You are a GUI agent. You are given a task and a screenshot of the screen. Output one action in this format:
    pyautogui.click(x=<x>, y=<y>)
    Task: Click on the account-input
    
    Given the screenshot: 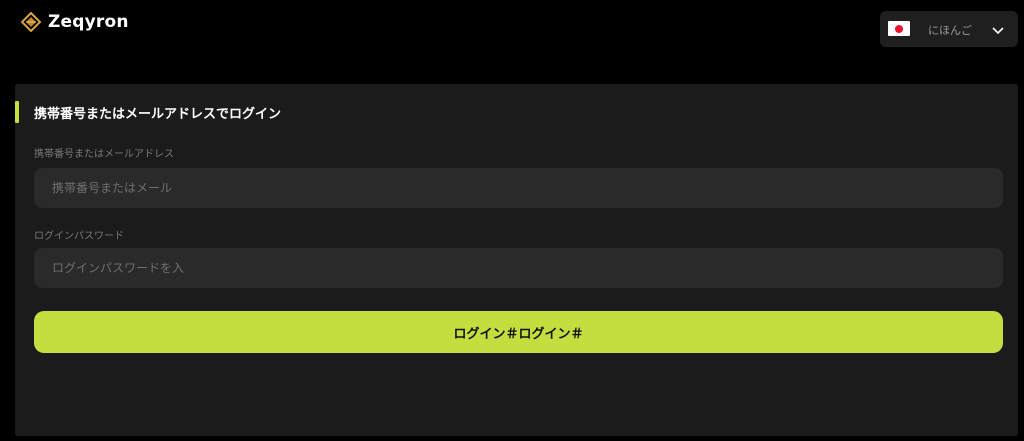 What is the action you would take?
    pyautogui.click(x=518, y=188)
    